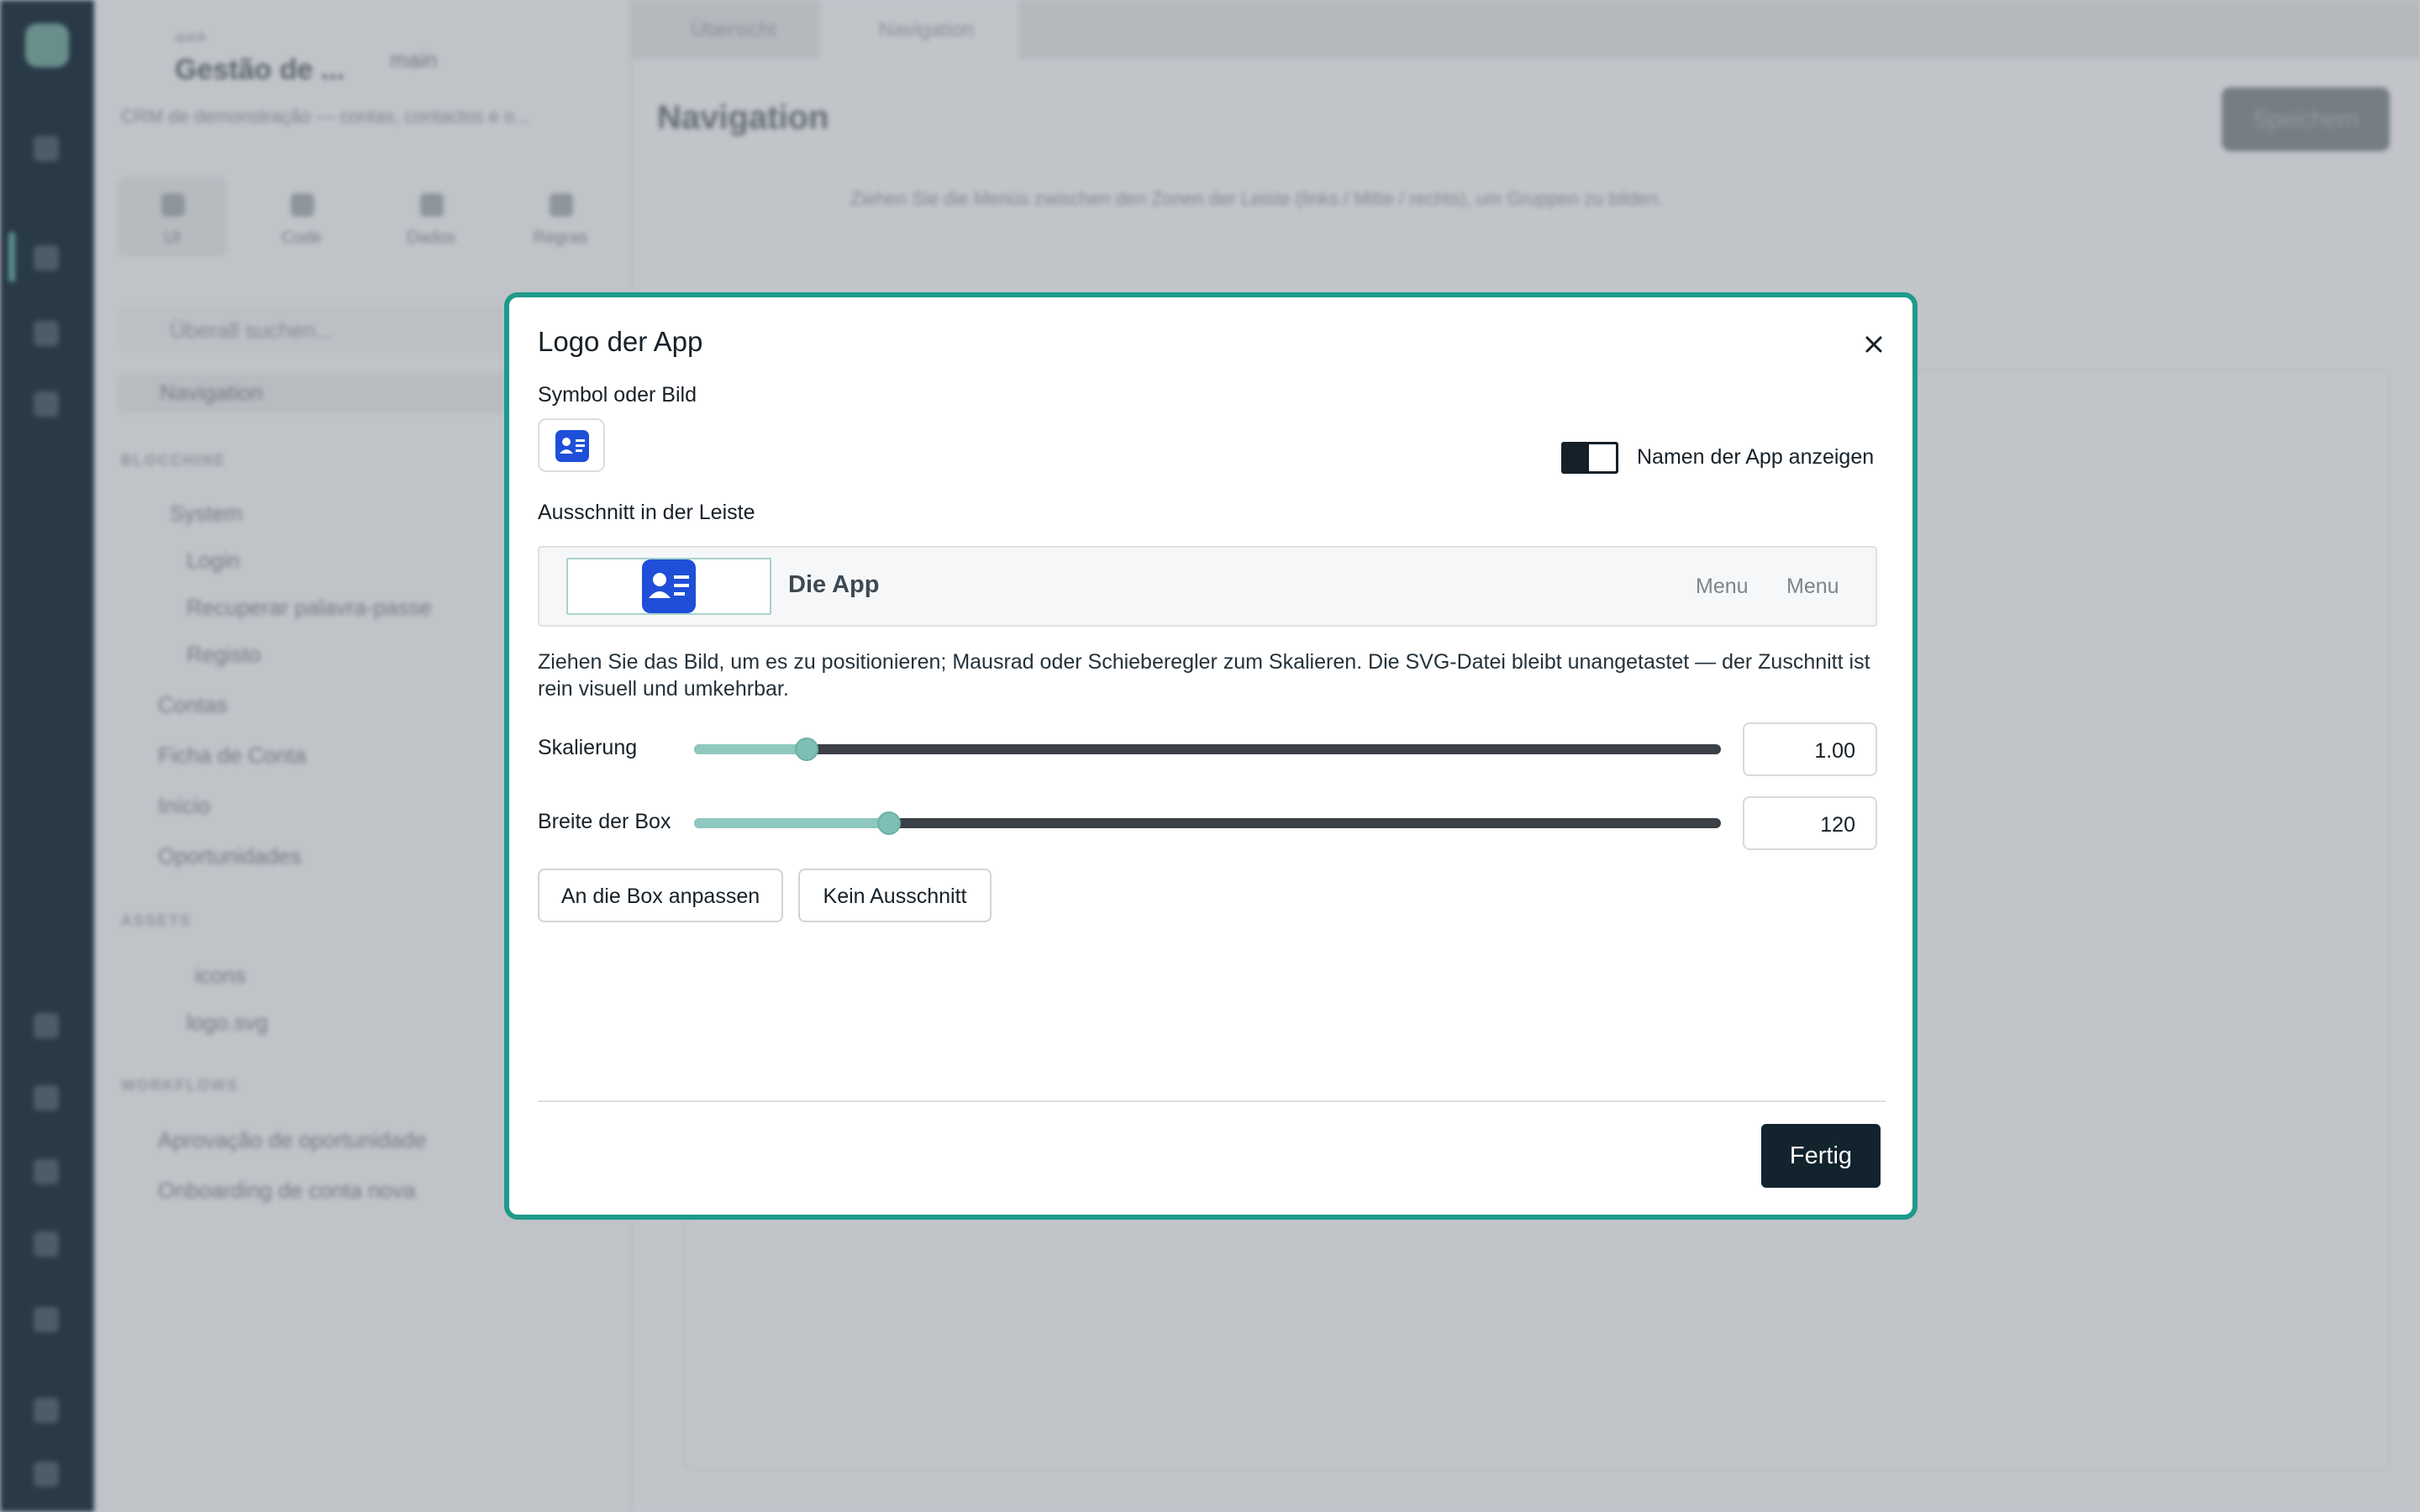  What do you see at coordinates (834, 584) in the screenshot?
I see `preview-app-name: Die App` at bounding box center [834, 584].